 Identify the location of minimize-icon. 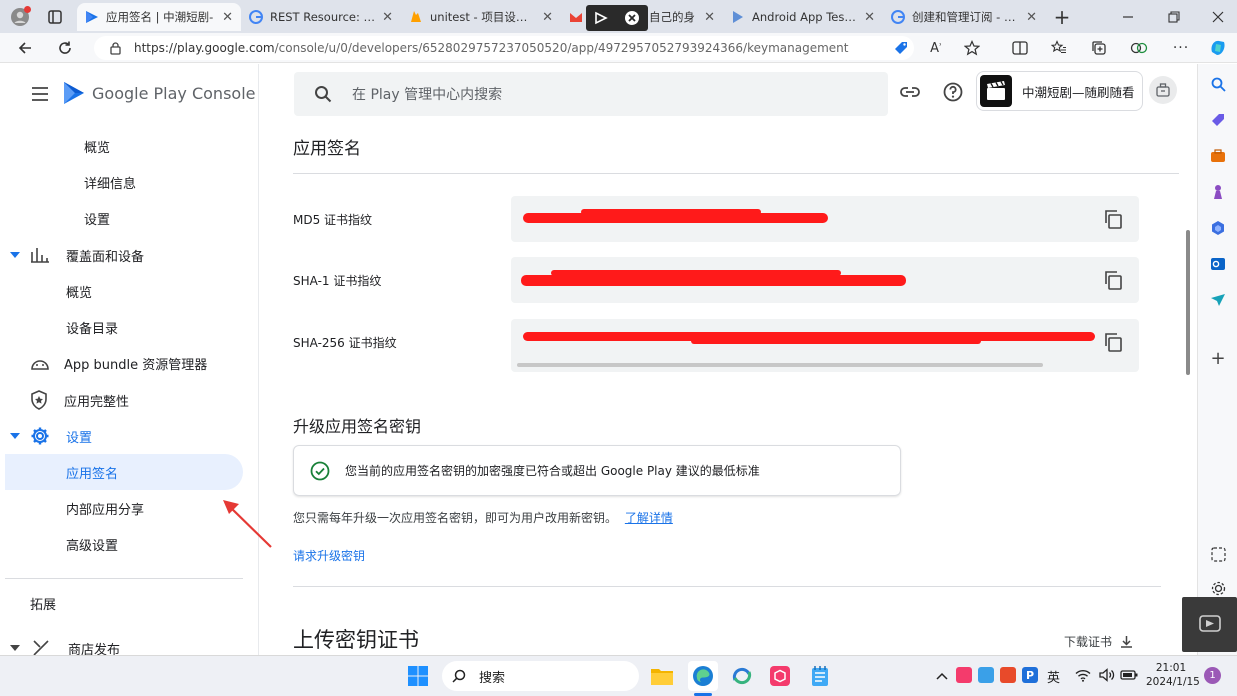
(1128, 17).